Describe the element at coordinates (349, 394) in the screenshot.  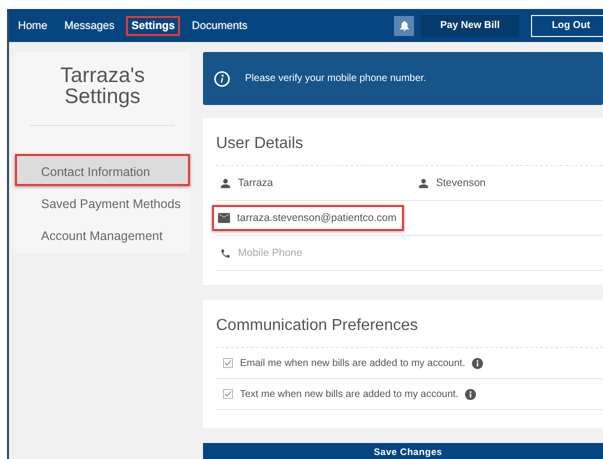
I see `option-label: Text me when new bills are added to my account.` at that location.